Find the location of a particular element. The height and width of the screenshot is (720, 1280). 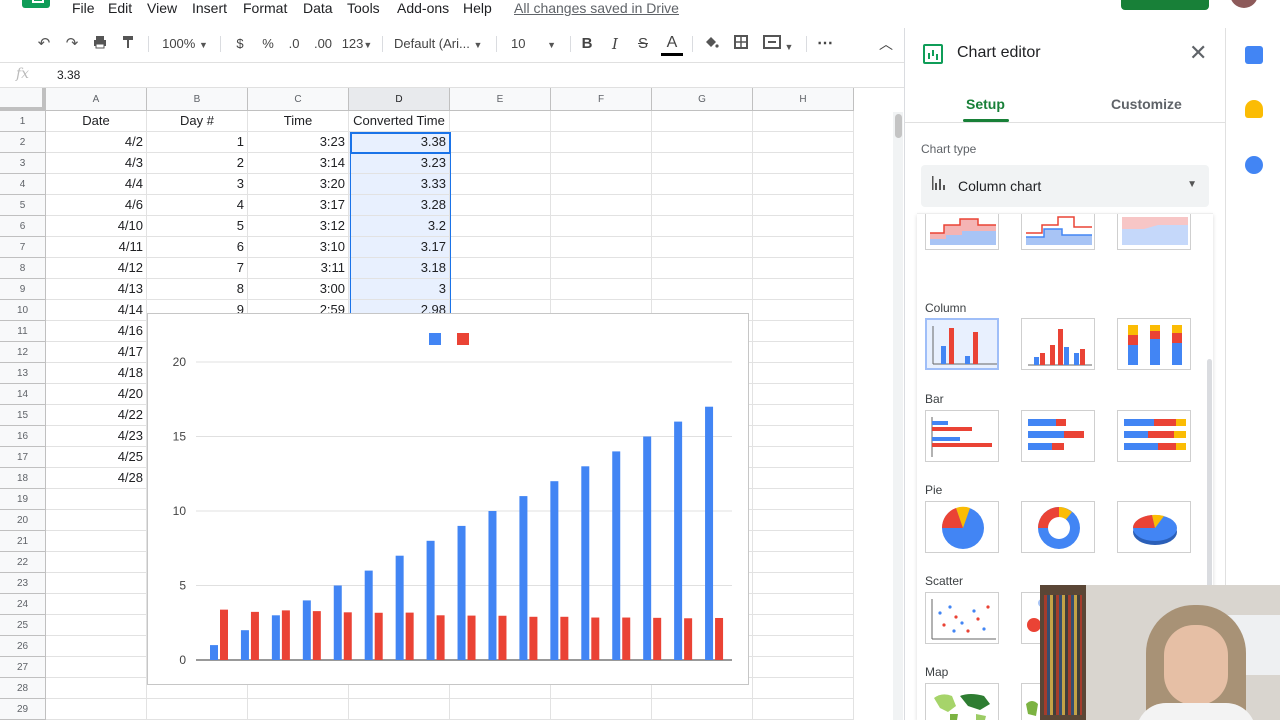

row-header: 6 is located at coordinates (23, 226).